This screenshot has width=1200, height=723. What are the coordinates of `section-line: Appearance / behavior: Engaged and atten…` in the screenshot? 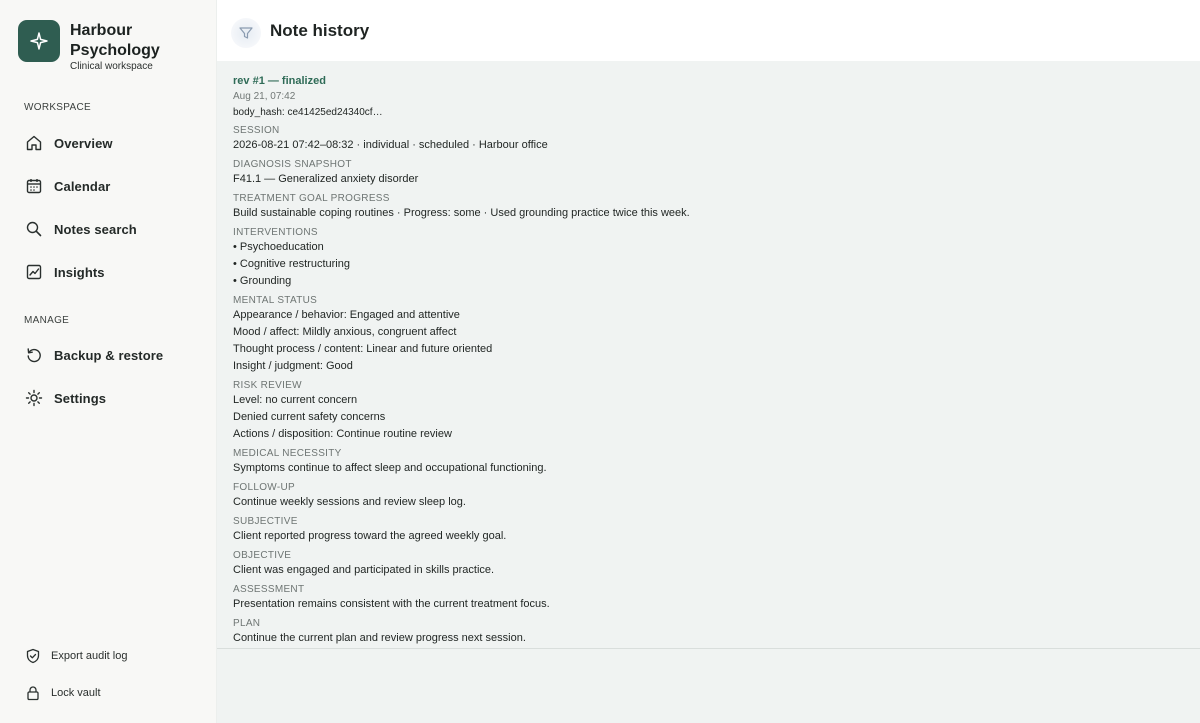 It's located at (346, 315).